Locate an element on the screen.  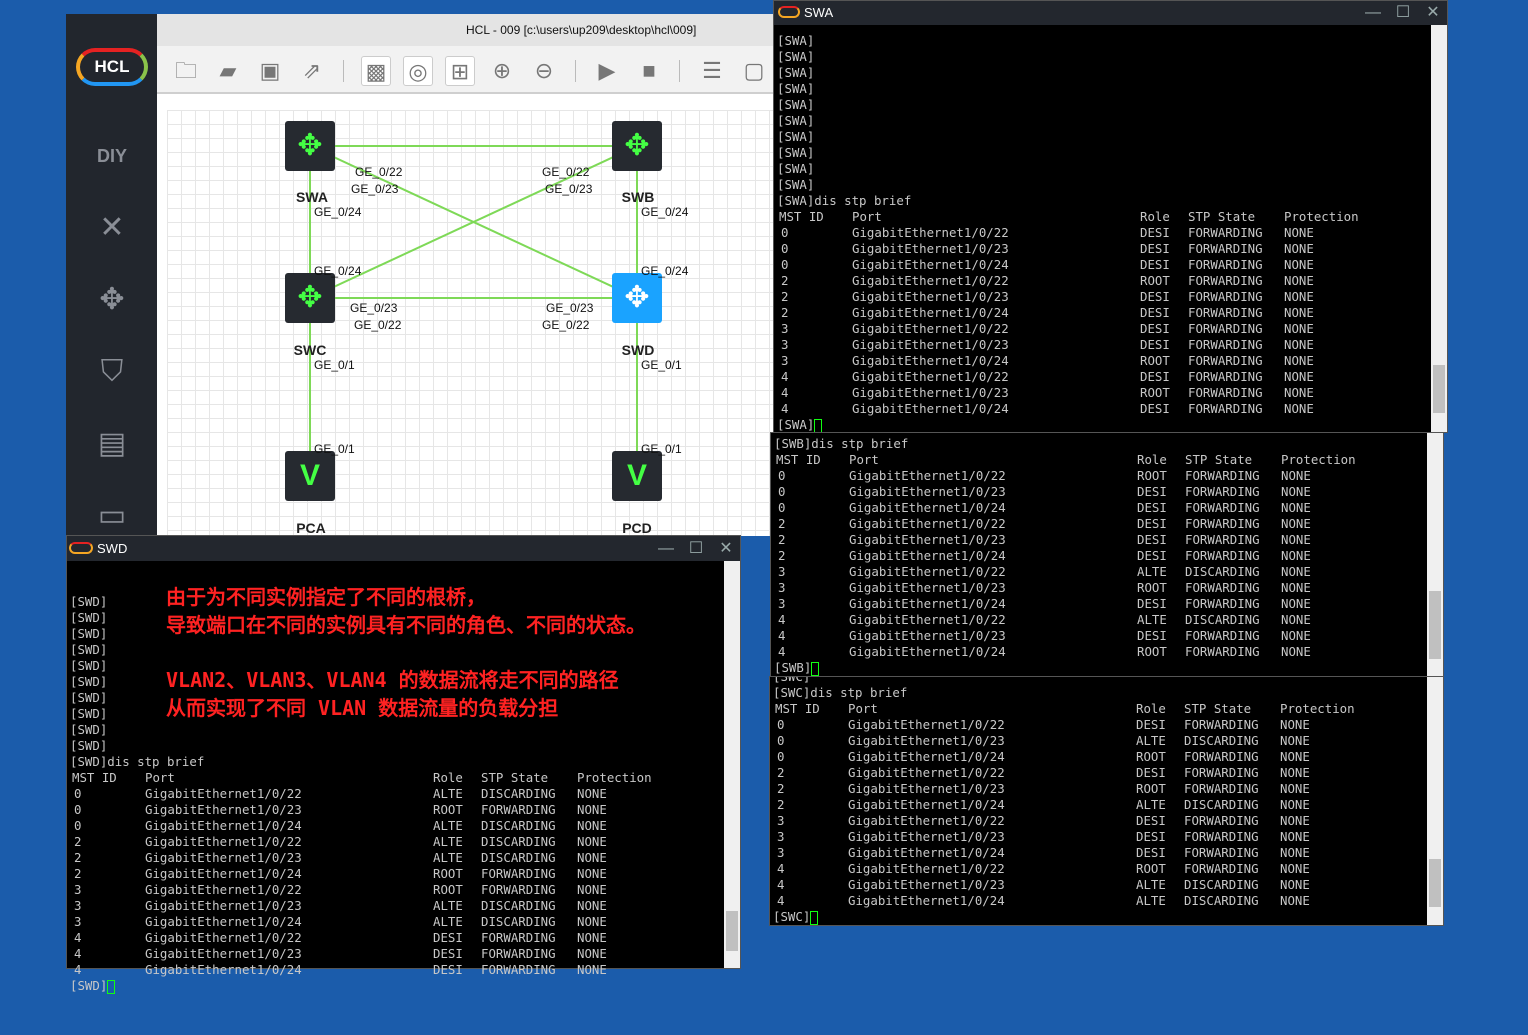
open-folder-icon: ▰ is located at coordinates (228, 71).